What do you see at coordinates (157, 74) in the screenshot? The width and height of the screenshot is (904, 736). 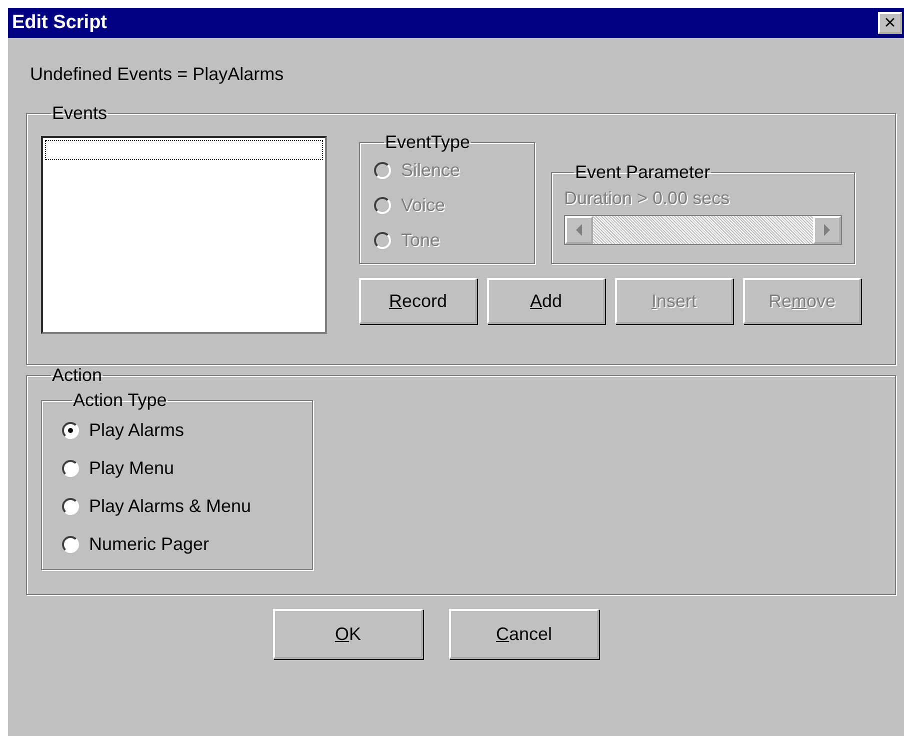 I see `status-text: Undefined Events = PlayAlarms` at bounding box center [157, 74].